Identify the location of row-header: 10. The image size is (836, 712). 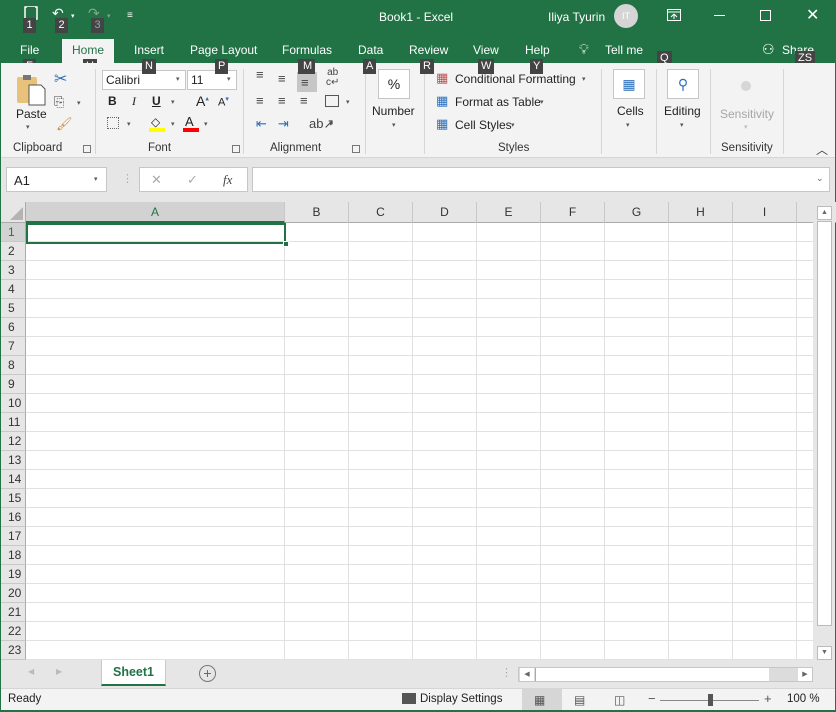
(13, 403).